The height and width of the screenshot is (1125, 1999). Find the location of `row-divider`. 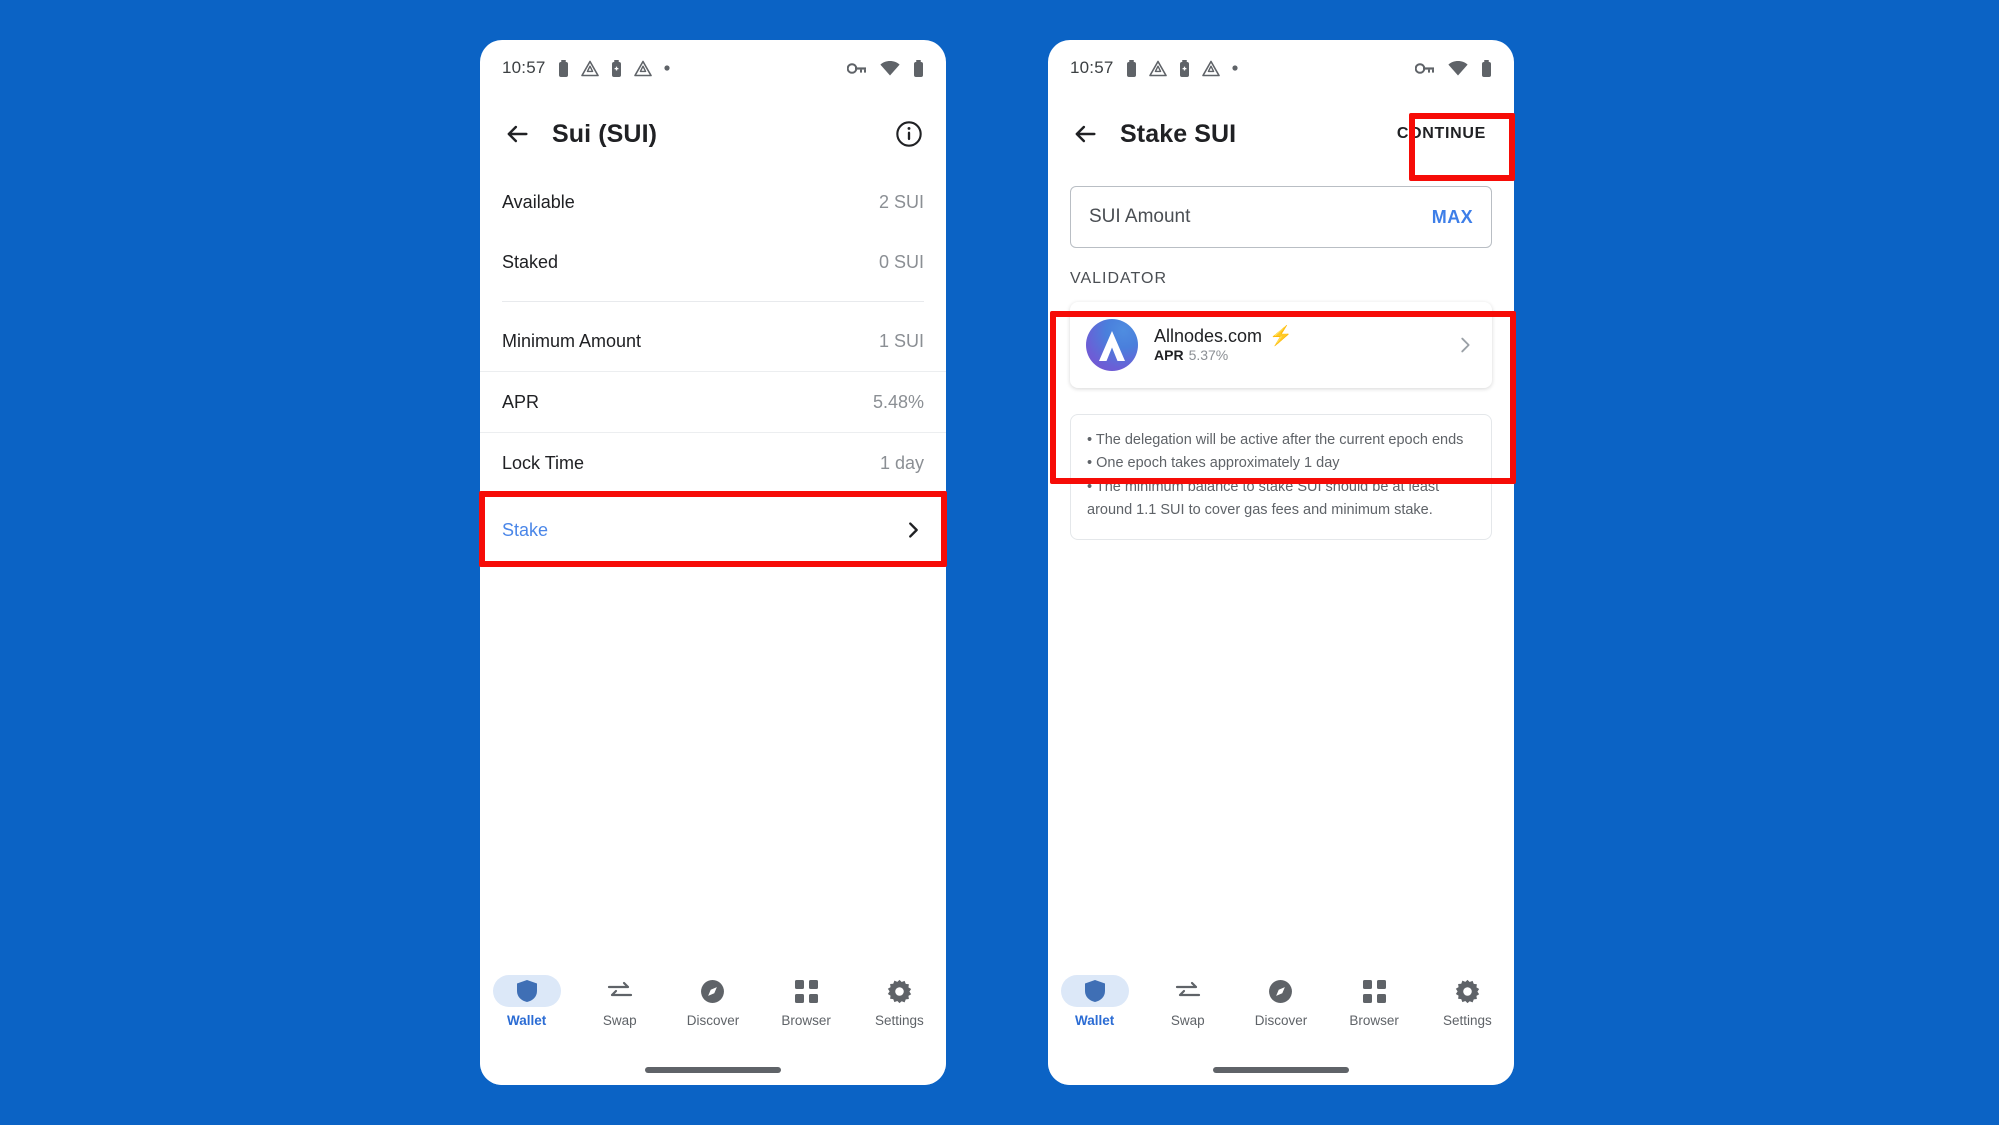

row-divider is located at coordinates (713, 566).